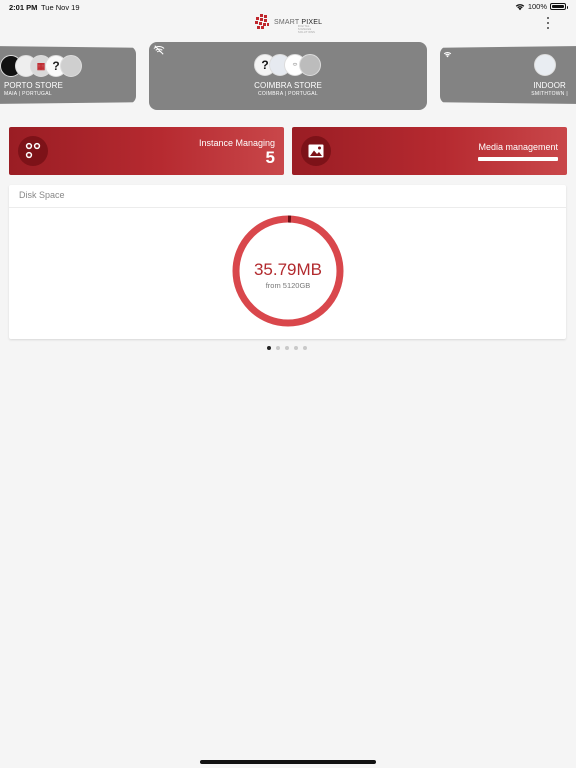 The width and height of the screenshot is (576, 768). I want to click on disk-total-text: from 5120GB, so click(288, 285).